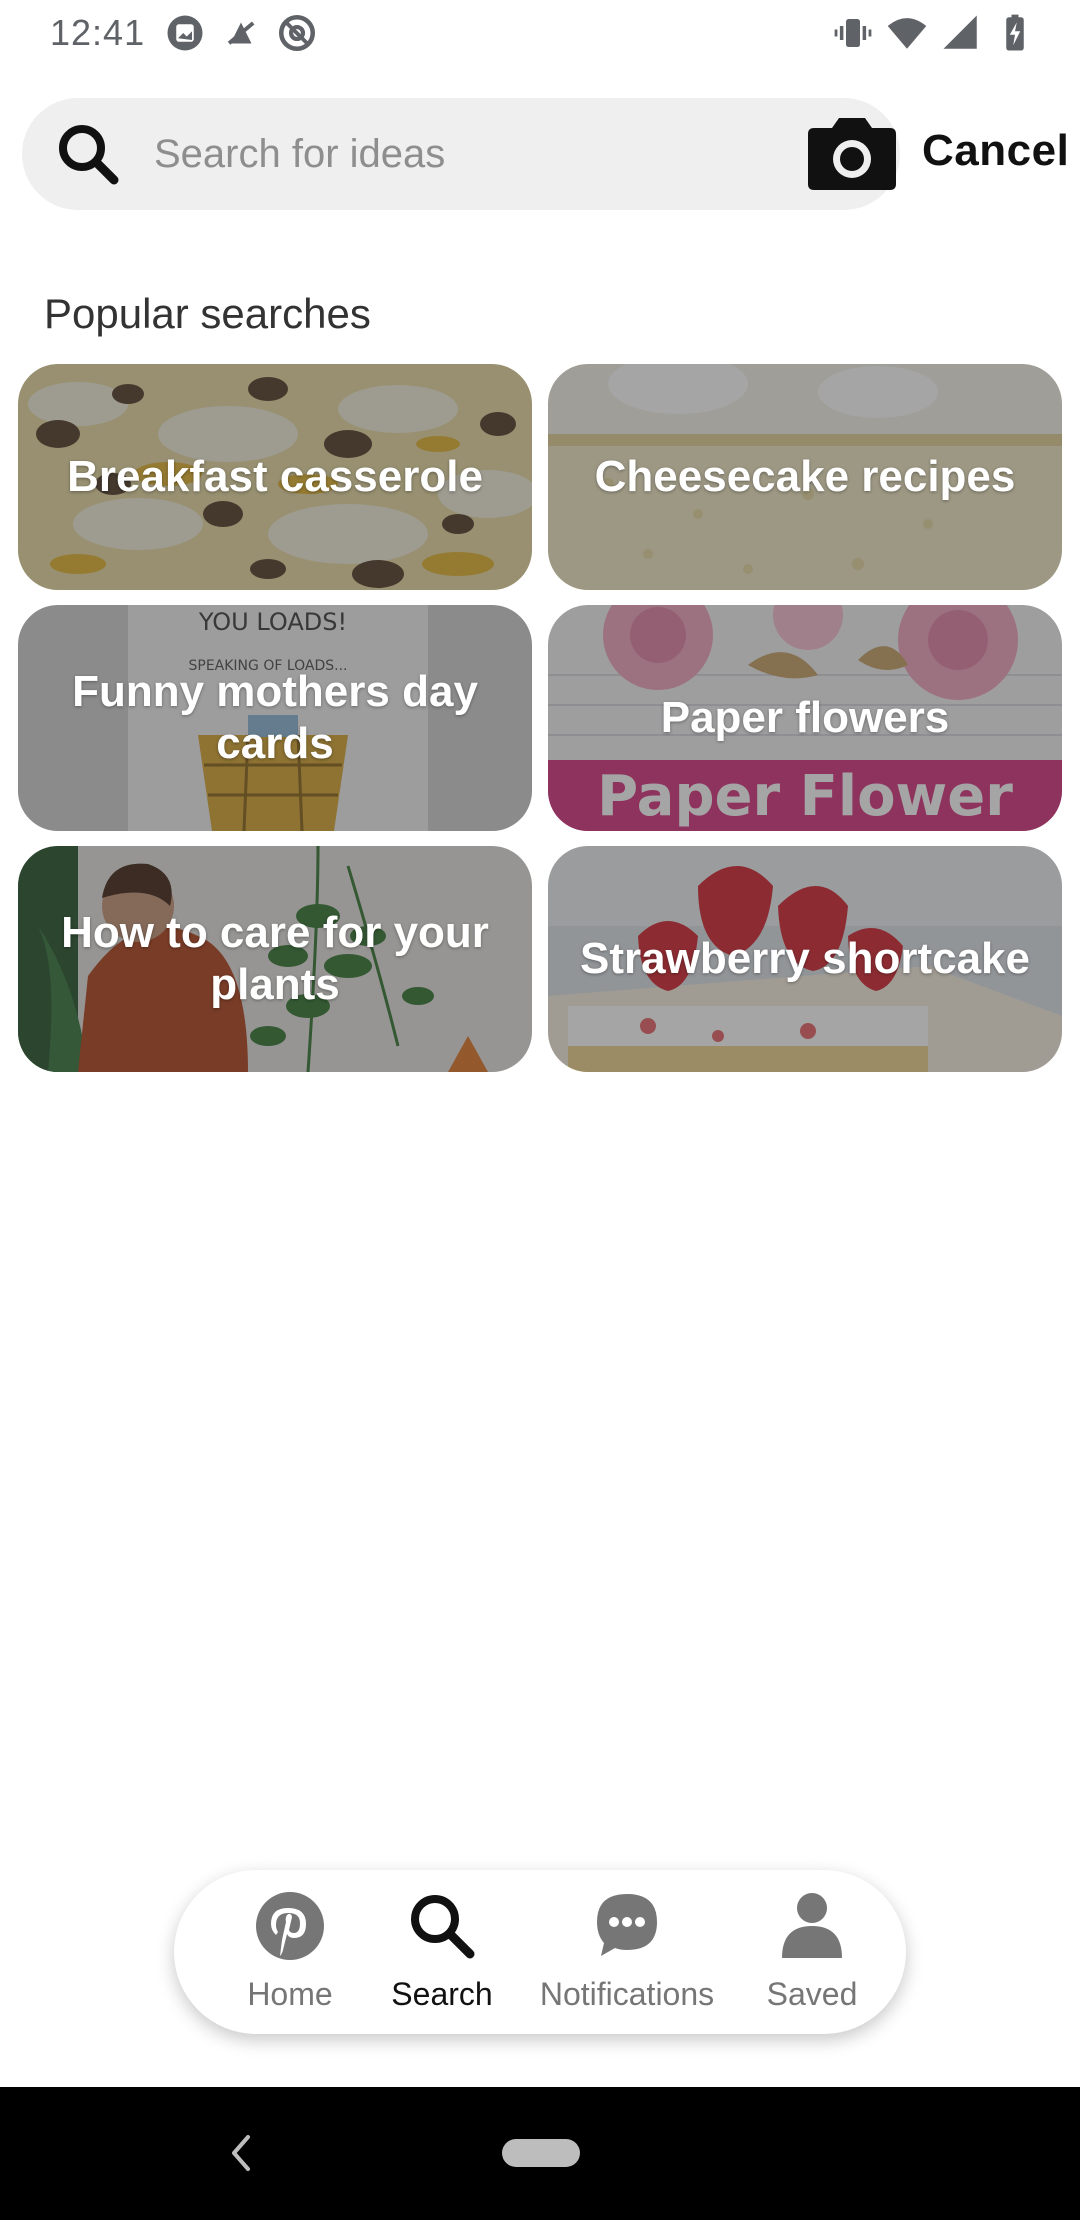  I want to click on nav-label-saved: Saved, so click(812, 1994).